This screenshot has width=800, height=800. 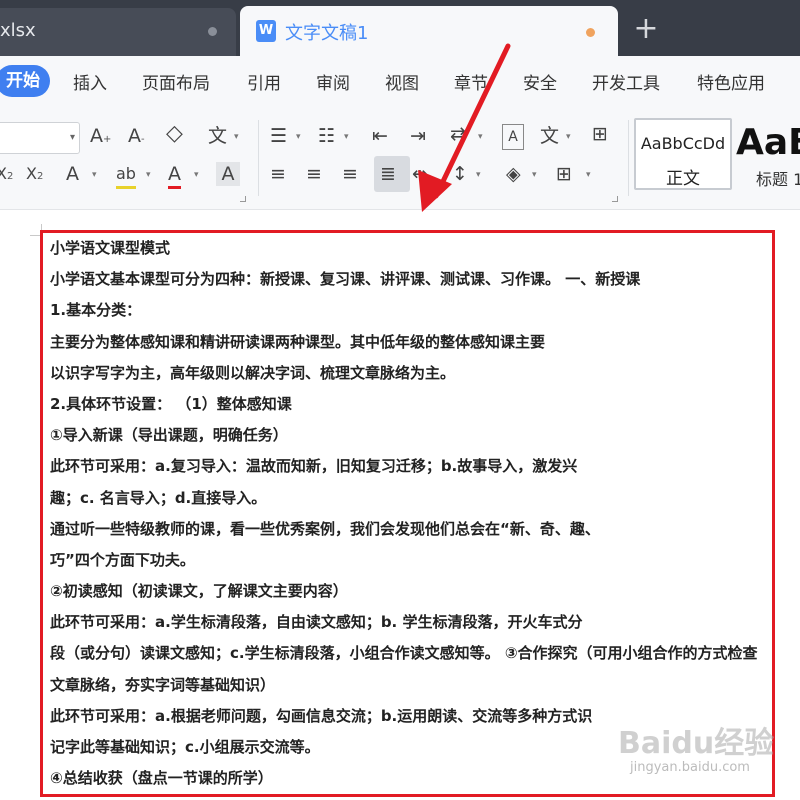 I want to click on watermark-brand: Baidu经验, so click(x=696, y=743).